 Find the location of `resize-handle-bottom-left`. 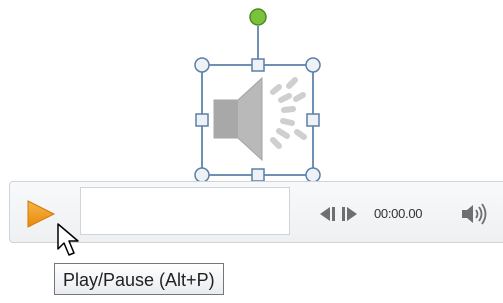

resize-handle-bottom-left is located at coordinates (202, 175).